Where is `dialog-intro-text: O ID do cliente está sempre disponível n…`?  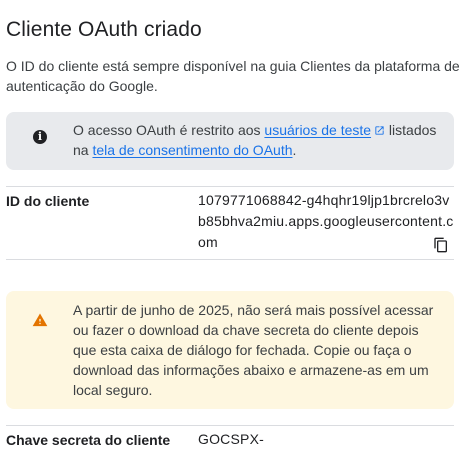 dialog-intro-text: O ID do cliente está sempre disponível n… is located at coordinates (233, 76).